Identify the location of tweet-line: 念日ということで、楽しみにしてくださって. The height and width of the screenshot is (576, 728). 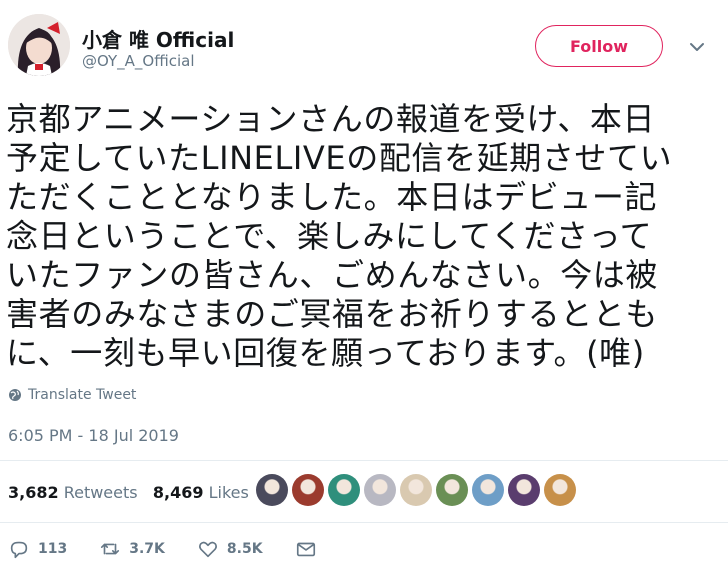
(329, 236).